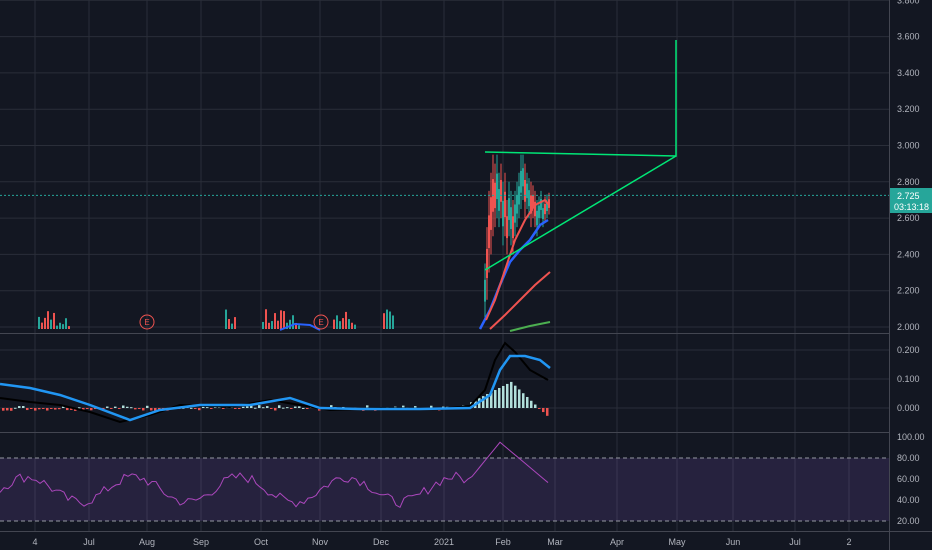  What do you see at coordinates (261, 542) in the screenshot?
I see `time-tick-label: Oct` at bounding box center [261, 542].